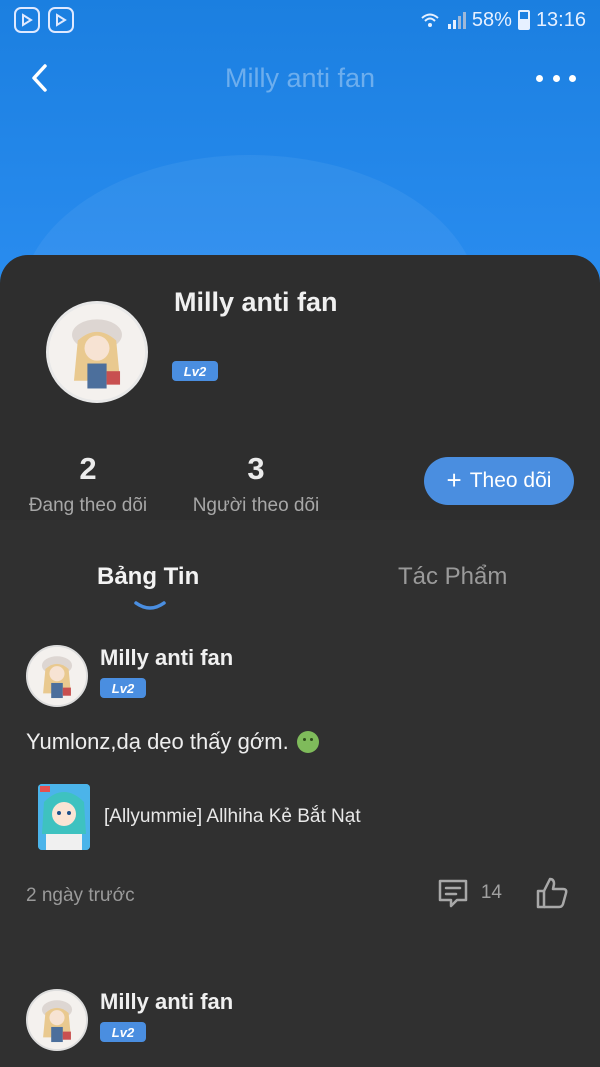 This screenshot has width=600, height=1067. I want to click on page-title: Milly anti fan, so click(300, 77).